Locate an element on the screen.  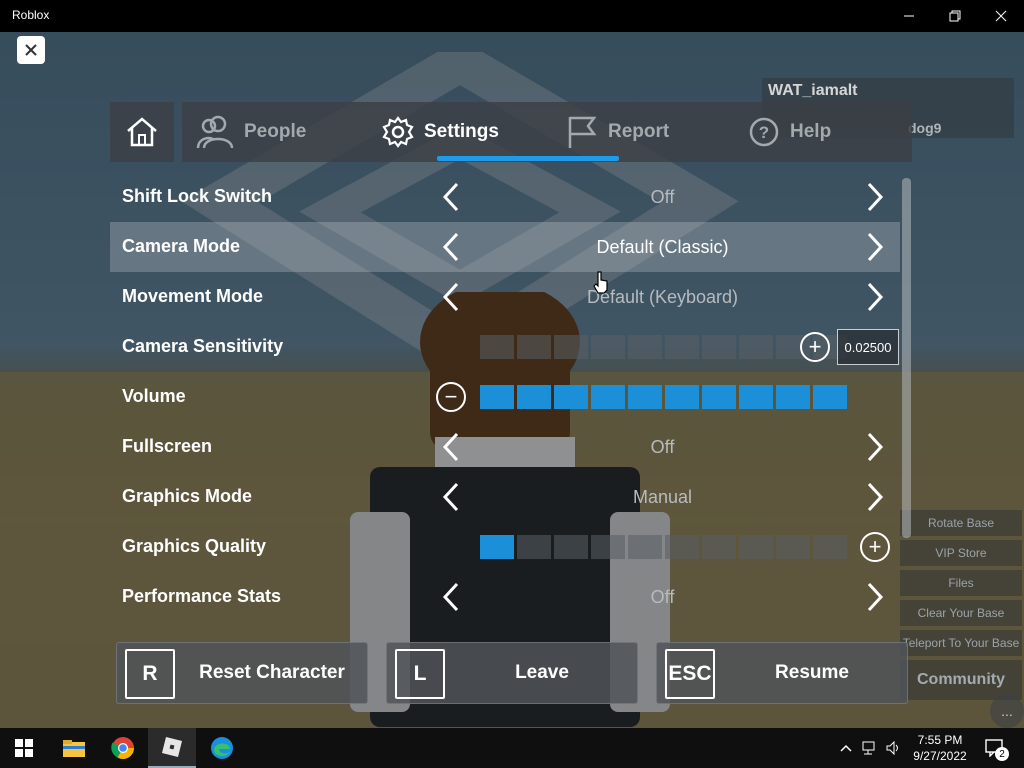
setting-graphics-quality: Graphics Quality + is located at coordinates (505, 547).